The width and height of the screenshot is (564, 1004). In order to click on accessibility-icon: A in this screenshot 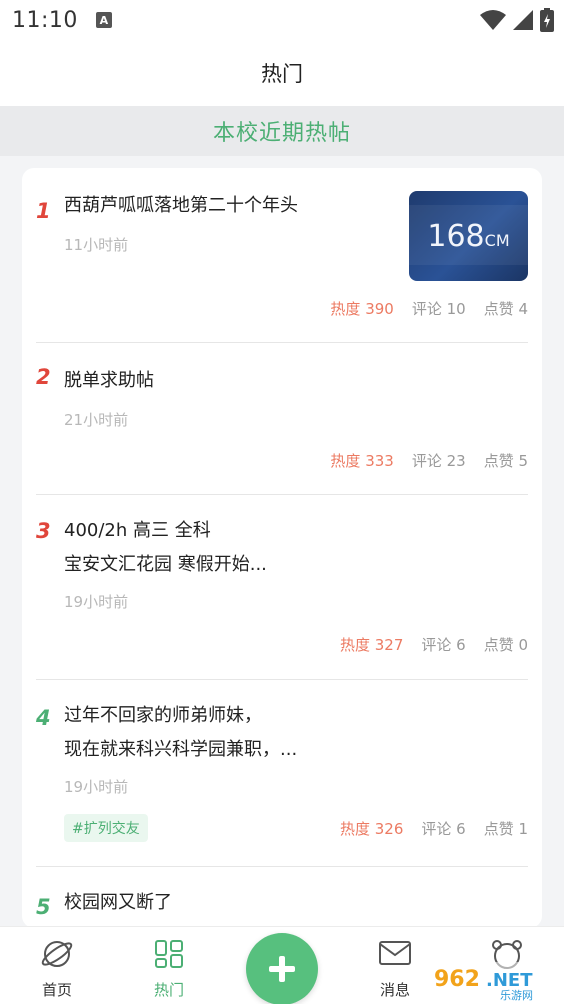, I will do `click(103, 20)`.